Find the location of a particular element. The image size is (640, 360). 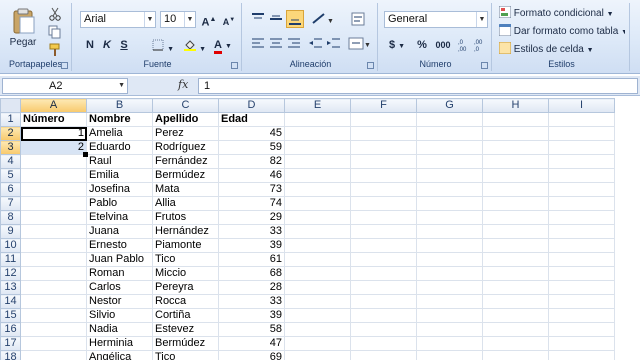

column-header-f: F is located at coordinates (383, 105).